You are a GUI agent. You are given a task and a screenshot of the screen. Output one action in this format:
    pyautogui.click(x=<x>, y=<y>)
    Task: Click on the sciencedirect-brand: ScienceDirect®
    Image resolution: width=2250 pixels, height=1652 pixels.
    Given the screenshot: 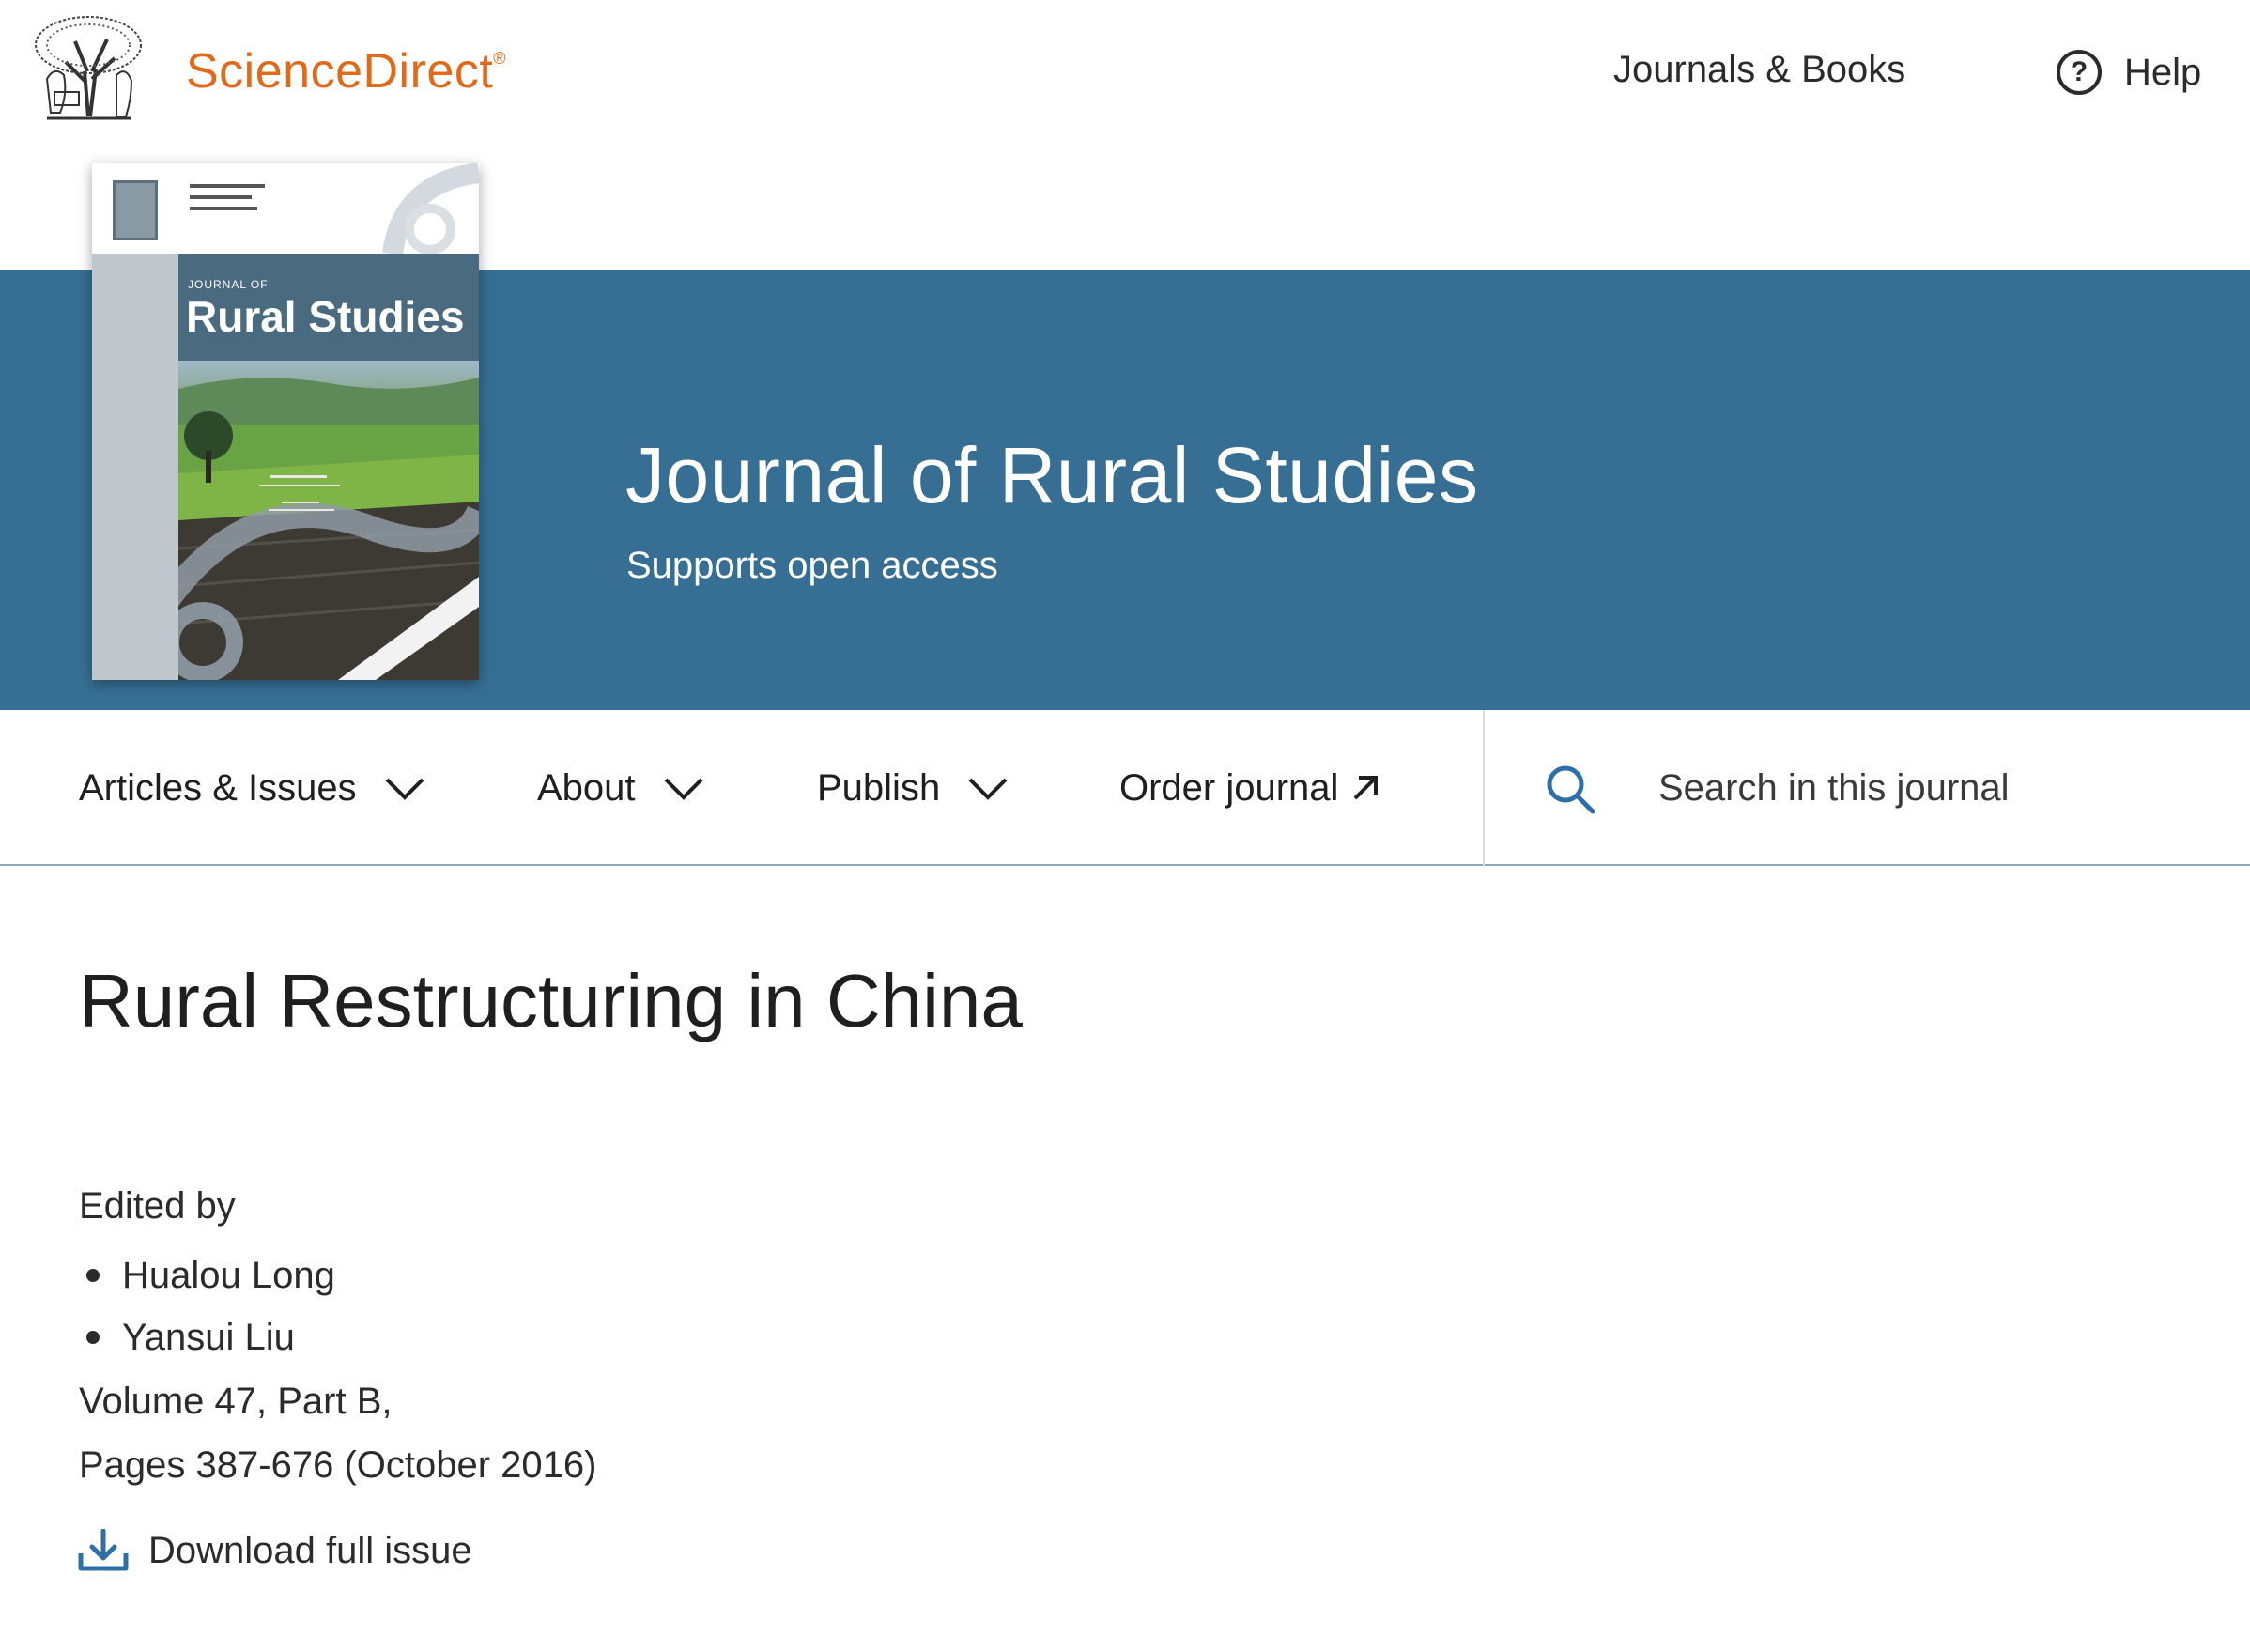 What is the action you would take?
    pyautogui.click(x=346, y=71)
    